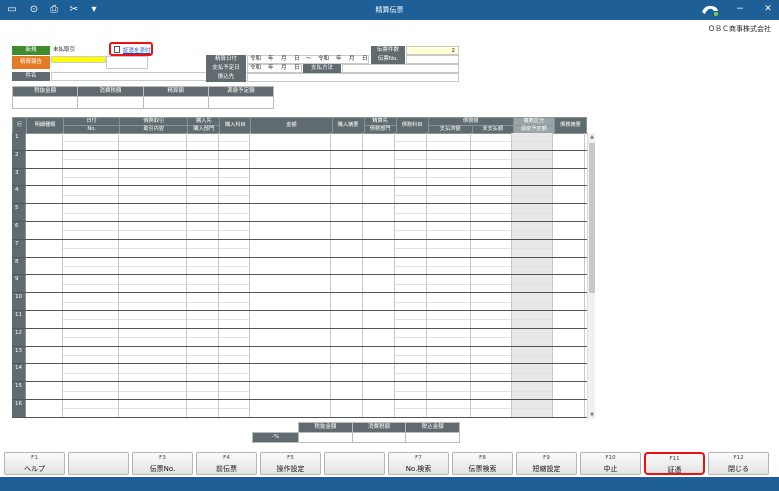  I want to click on table-row: 1, so click(299, 142).